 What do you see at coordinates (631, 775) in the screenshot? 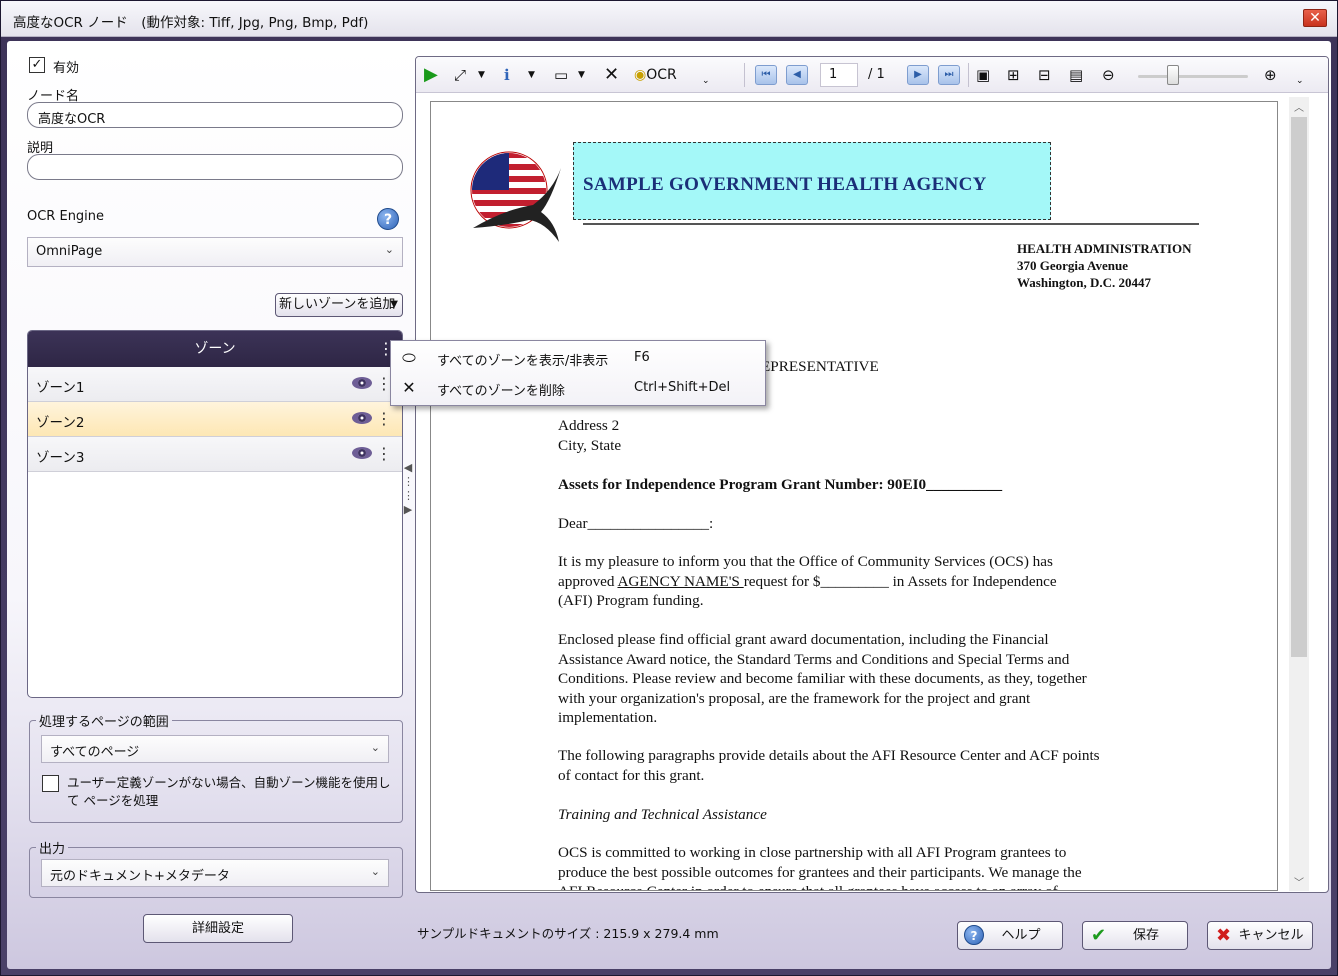
I see `doc-line: of contact for this grant.` at bounding box center [631, 775].